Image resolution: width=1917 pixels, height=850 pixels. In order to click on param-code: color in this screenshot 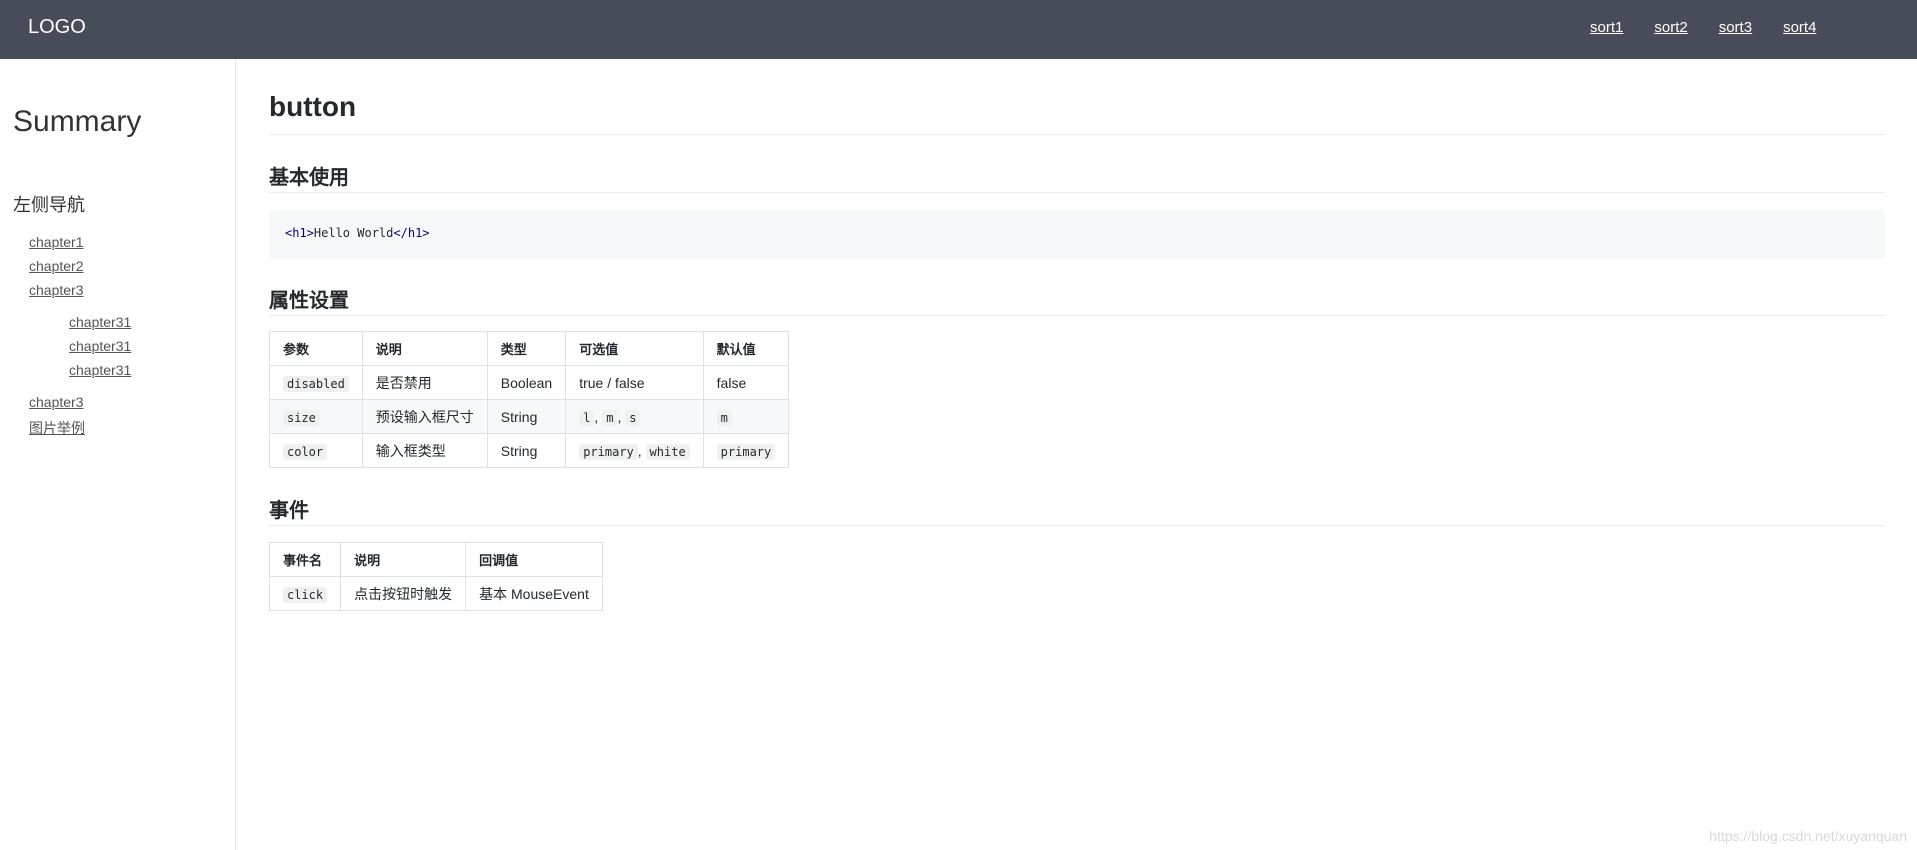, I will do `click(305, 451)`.